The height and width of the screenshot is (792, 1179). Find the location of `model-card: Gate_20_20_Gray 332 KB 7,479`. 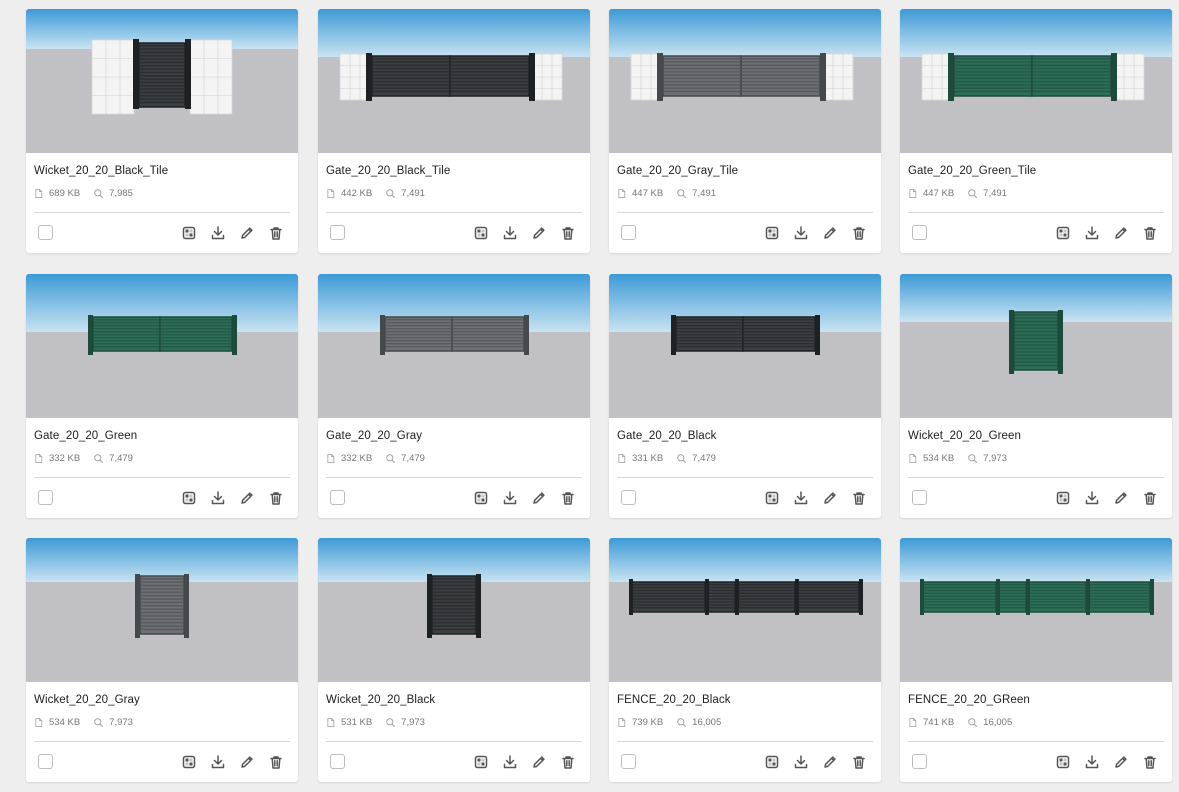

model-card: Gate_20_20_Gray 332 KB 7,479 is located at coordinates (454, 396).